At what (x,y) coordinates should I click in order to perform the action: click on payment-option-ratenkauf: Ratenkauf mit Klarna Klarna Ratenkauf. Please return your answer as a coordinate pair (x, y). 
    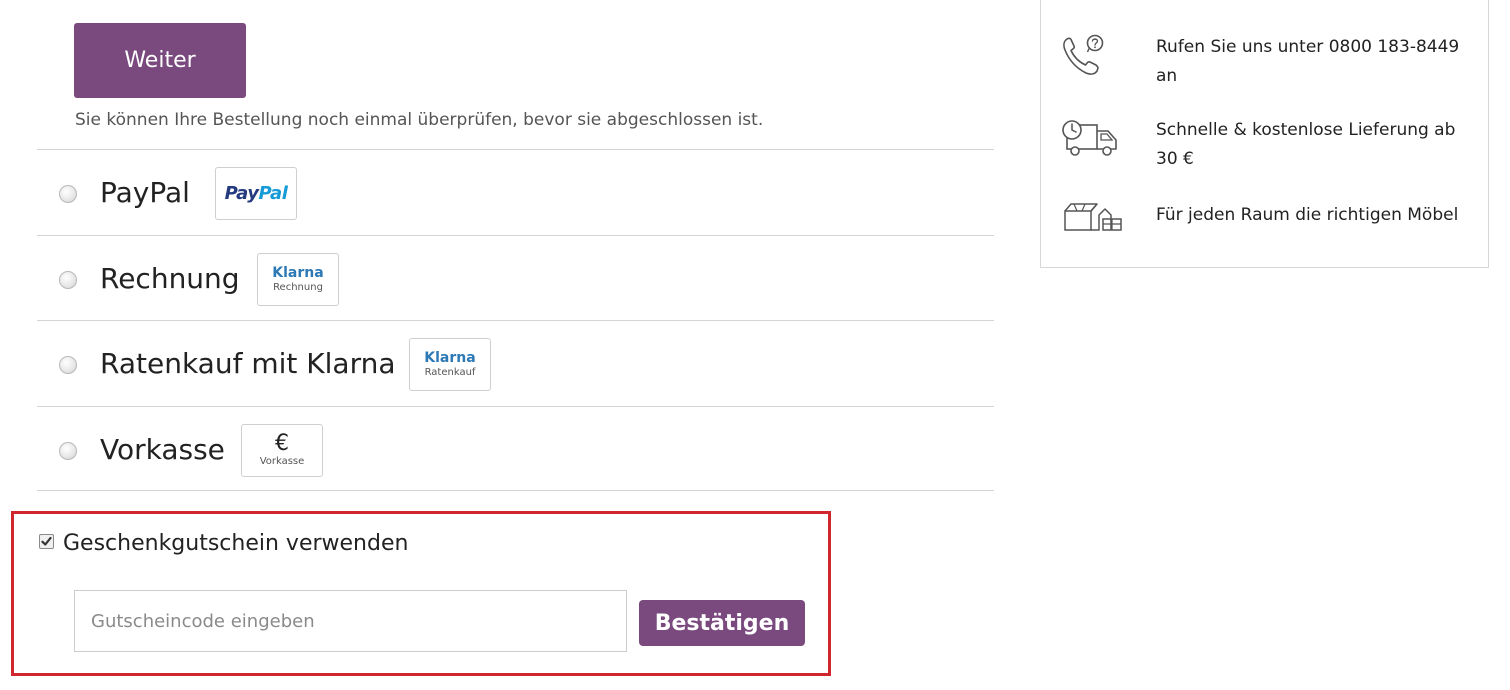
    Looking at the image, I should click on (515, 363).